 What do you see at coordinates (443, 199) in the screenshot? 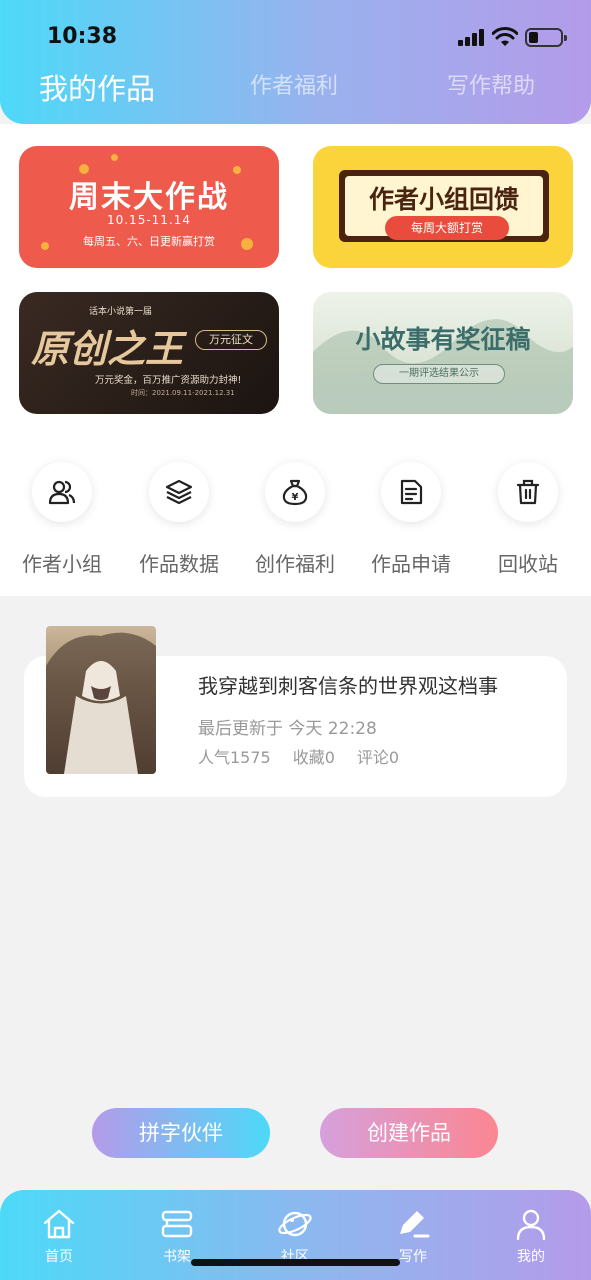
I see `banner-title: 作者小组回馈` at bounding box center [443, 199].